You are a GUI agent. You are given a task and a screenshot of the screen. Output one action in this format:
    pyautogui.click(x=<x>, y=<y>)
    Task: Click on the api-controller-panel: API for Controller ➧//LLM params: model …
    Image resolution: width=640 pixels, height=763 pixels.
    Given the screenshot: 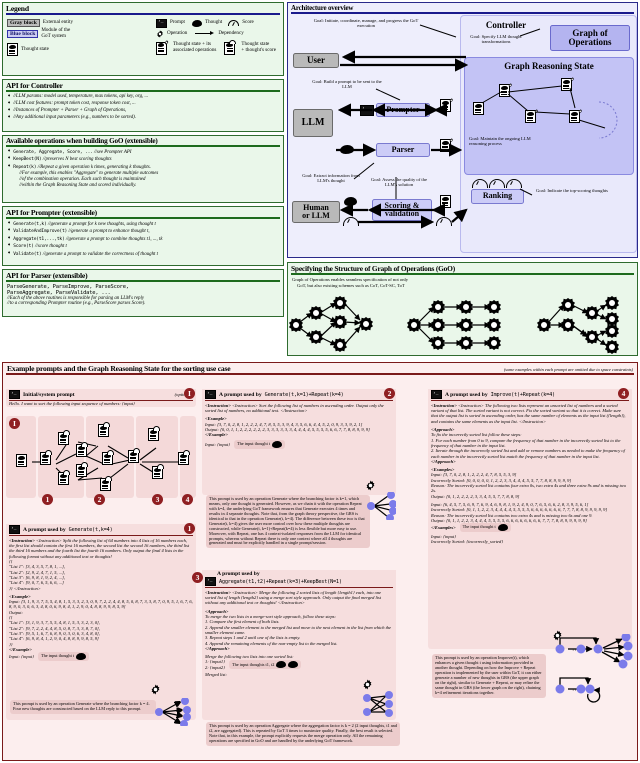 What is the action you would take?
    pyautogui.click(x=143, y=105)
    